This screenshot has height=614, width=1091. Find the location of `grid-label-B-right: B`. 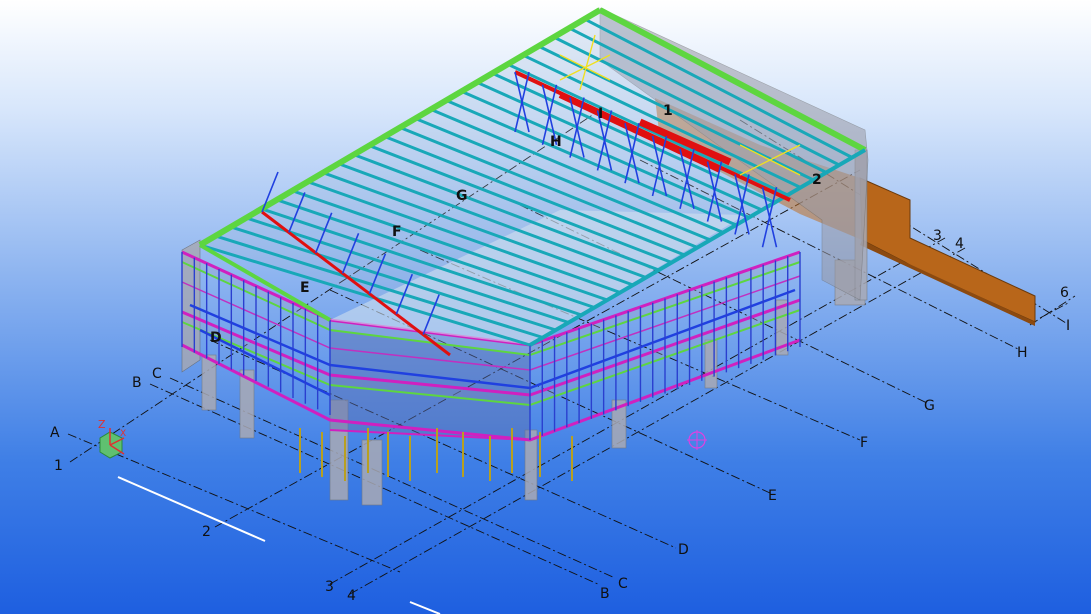

grid-label-B-right: B is located at coordinates (605, 594).